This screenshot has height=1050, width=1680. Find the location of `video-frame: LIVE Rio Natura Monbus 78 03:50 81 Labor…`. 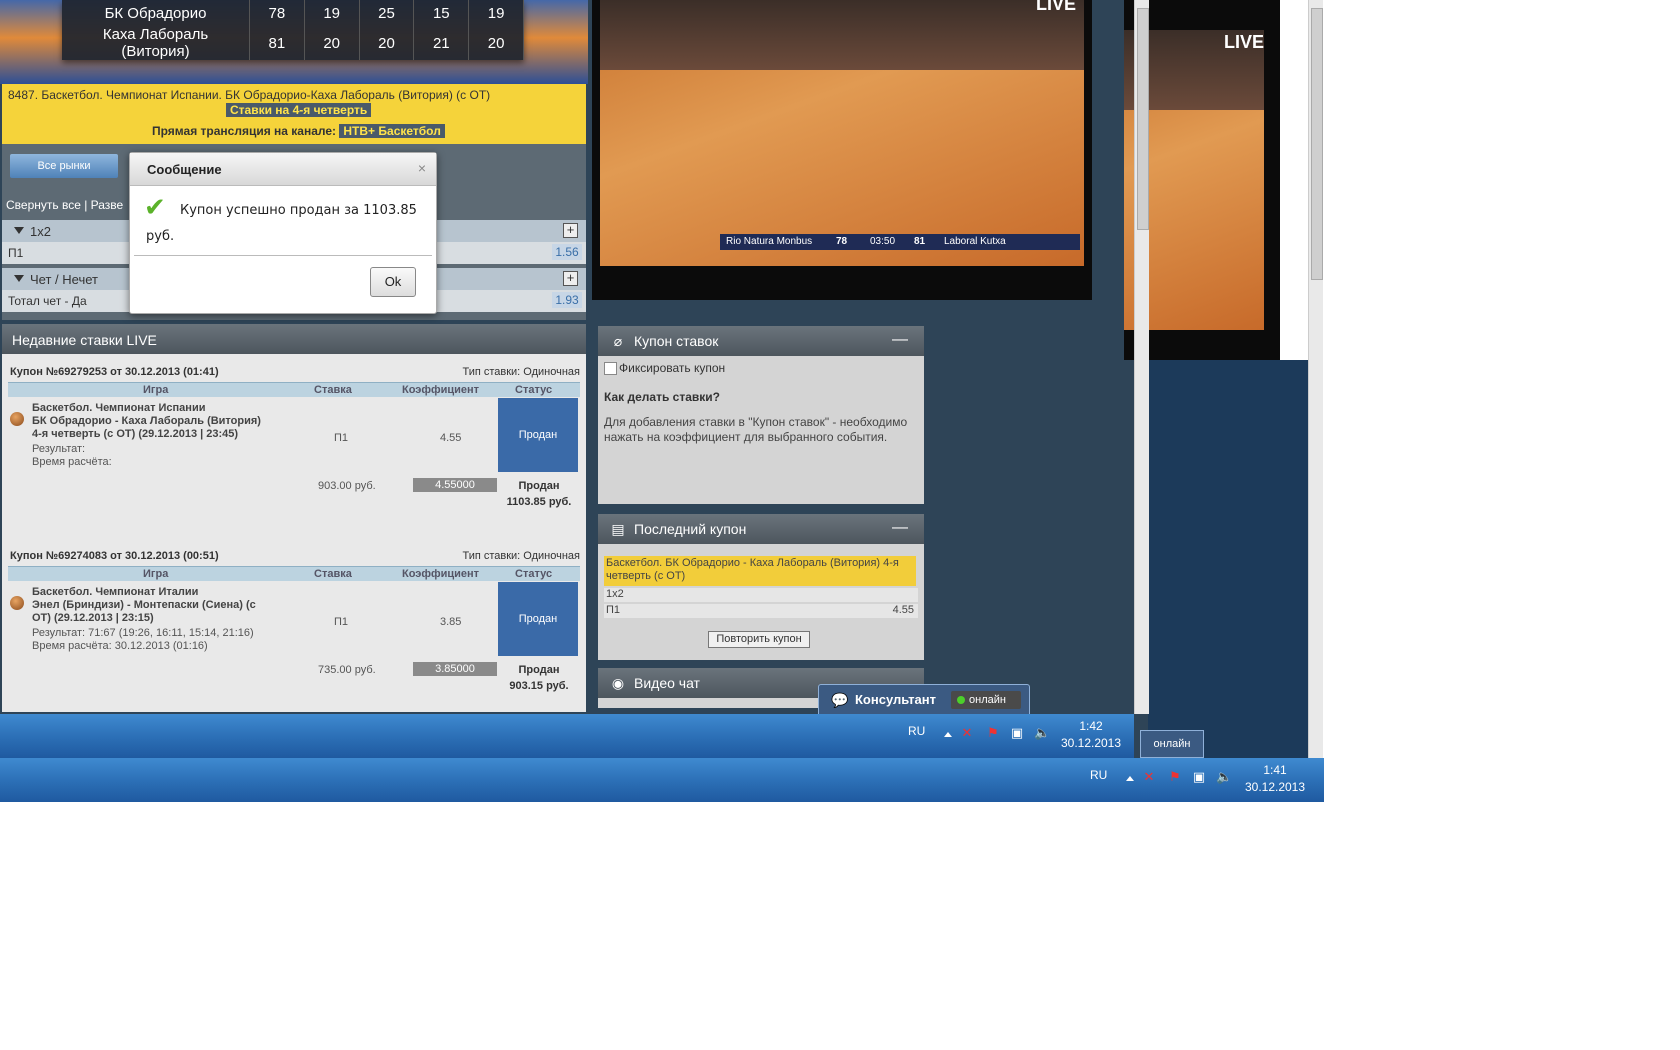

video-frame: LIVE Rio Natura Monbus 78 03:50 81 Labor… is located at coordinates (842, 133).